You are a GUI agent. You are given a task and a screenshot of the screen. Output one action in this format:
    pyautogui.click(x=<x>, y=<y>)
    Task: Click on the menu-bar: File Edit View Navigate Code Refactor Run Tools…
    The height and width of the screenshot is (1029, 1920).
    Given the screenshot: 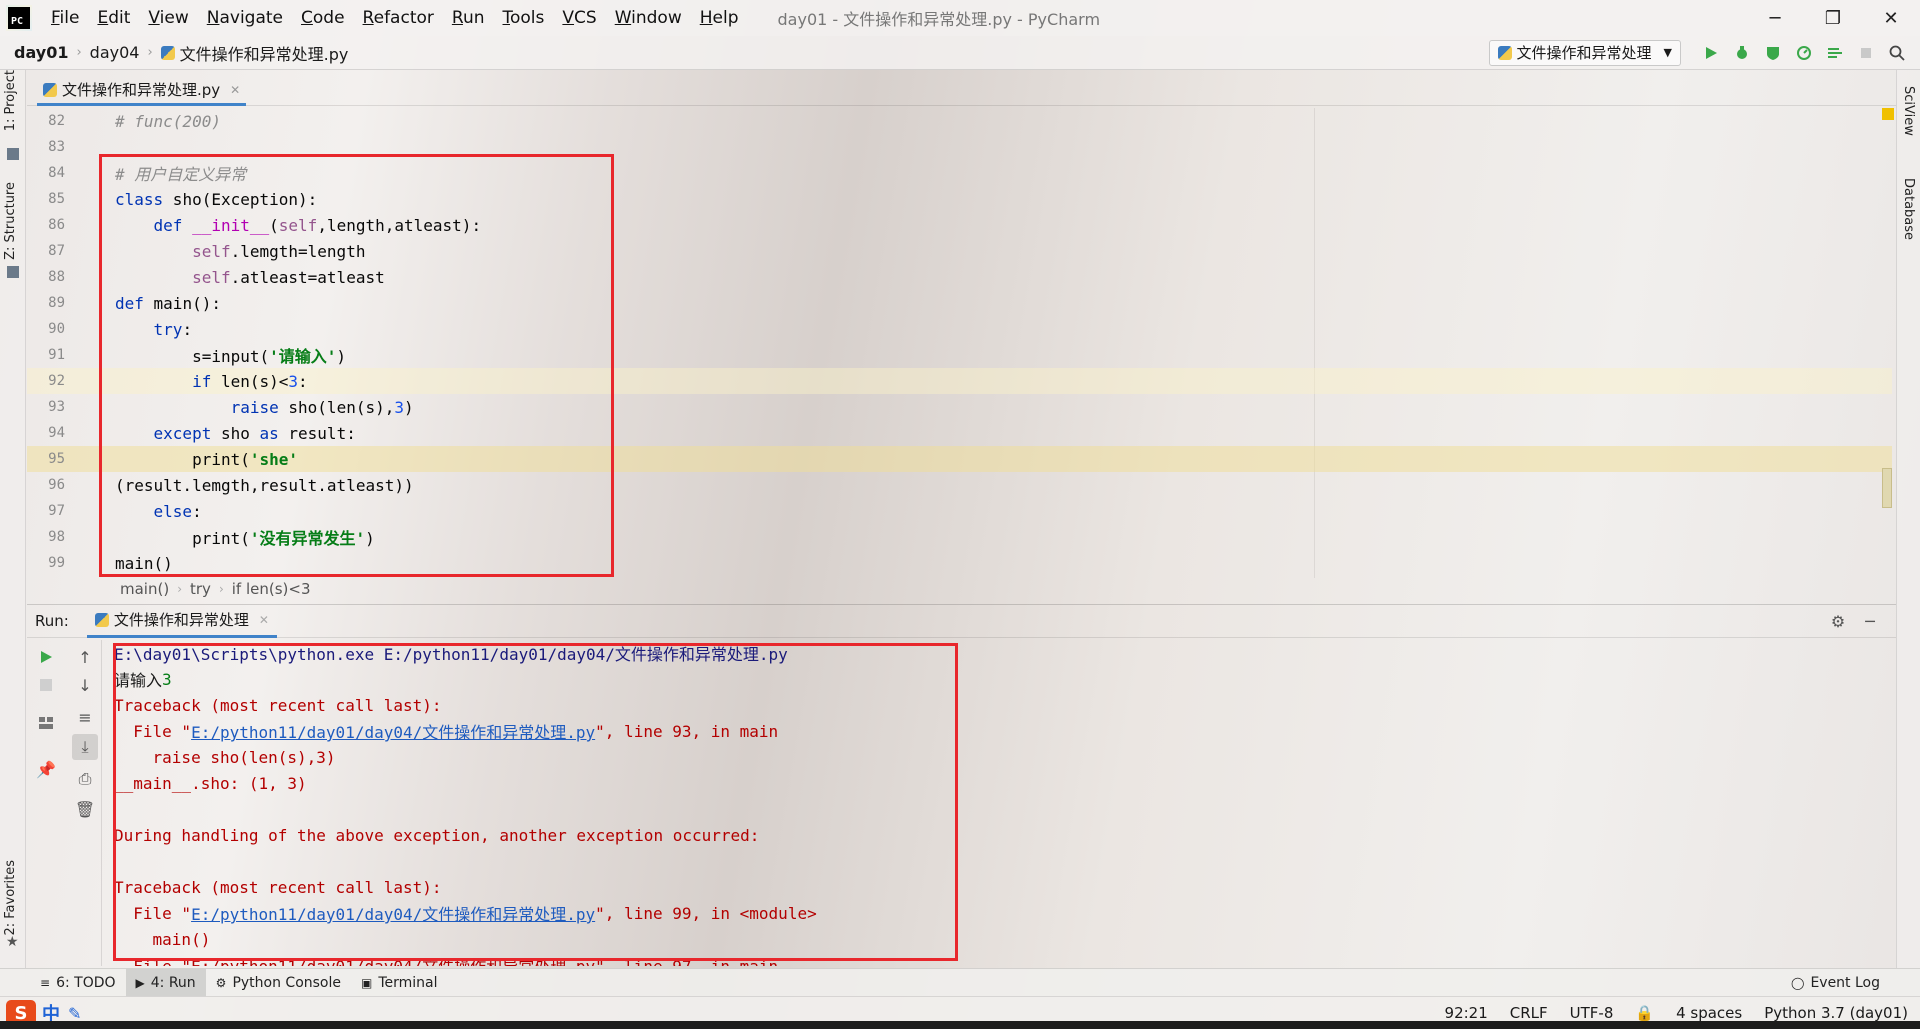 What is the action you would take?
    pyautogui.click(x=395, y=18)
    